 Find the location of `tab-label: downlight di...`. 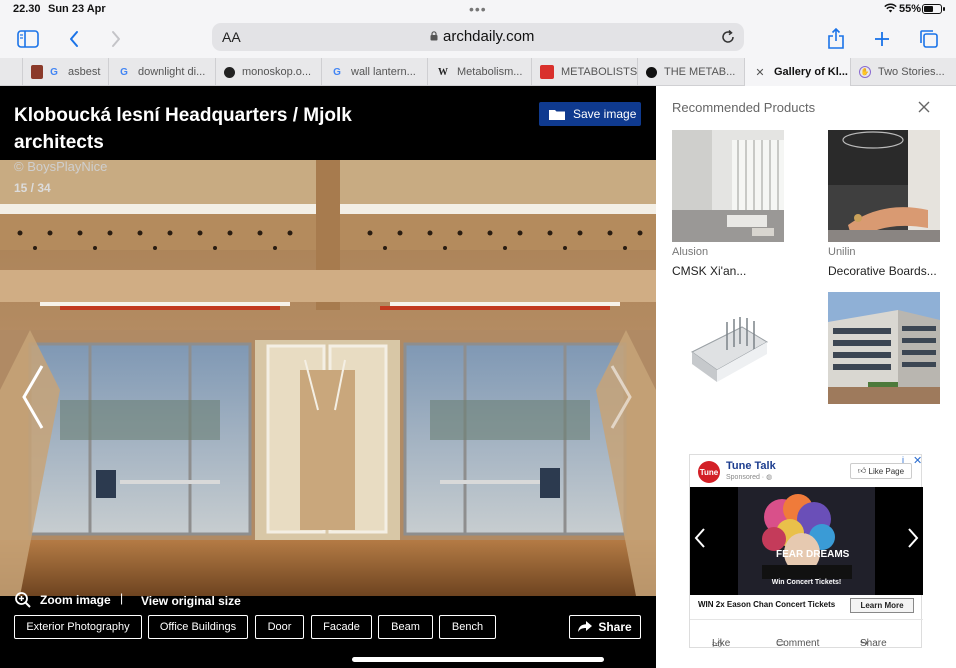

tab-label: downlight di... is located at coordinates (172, 72).